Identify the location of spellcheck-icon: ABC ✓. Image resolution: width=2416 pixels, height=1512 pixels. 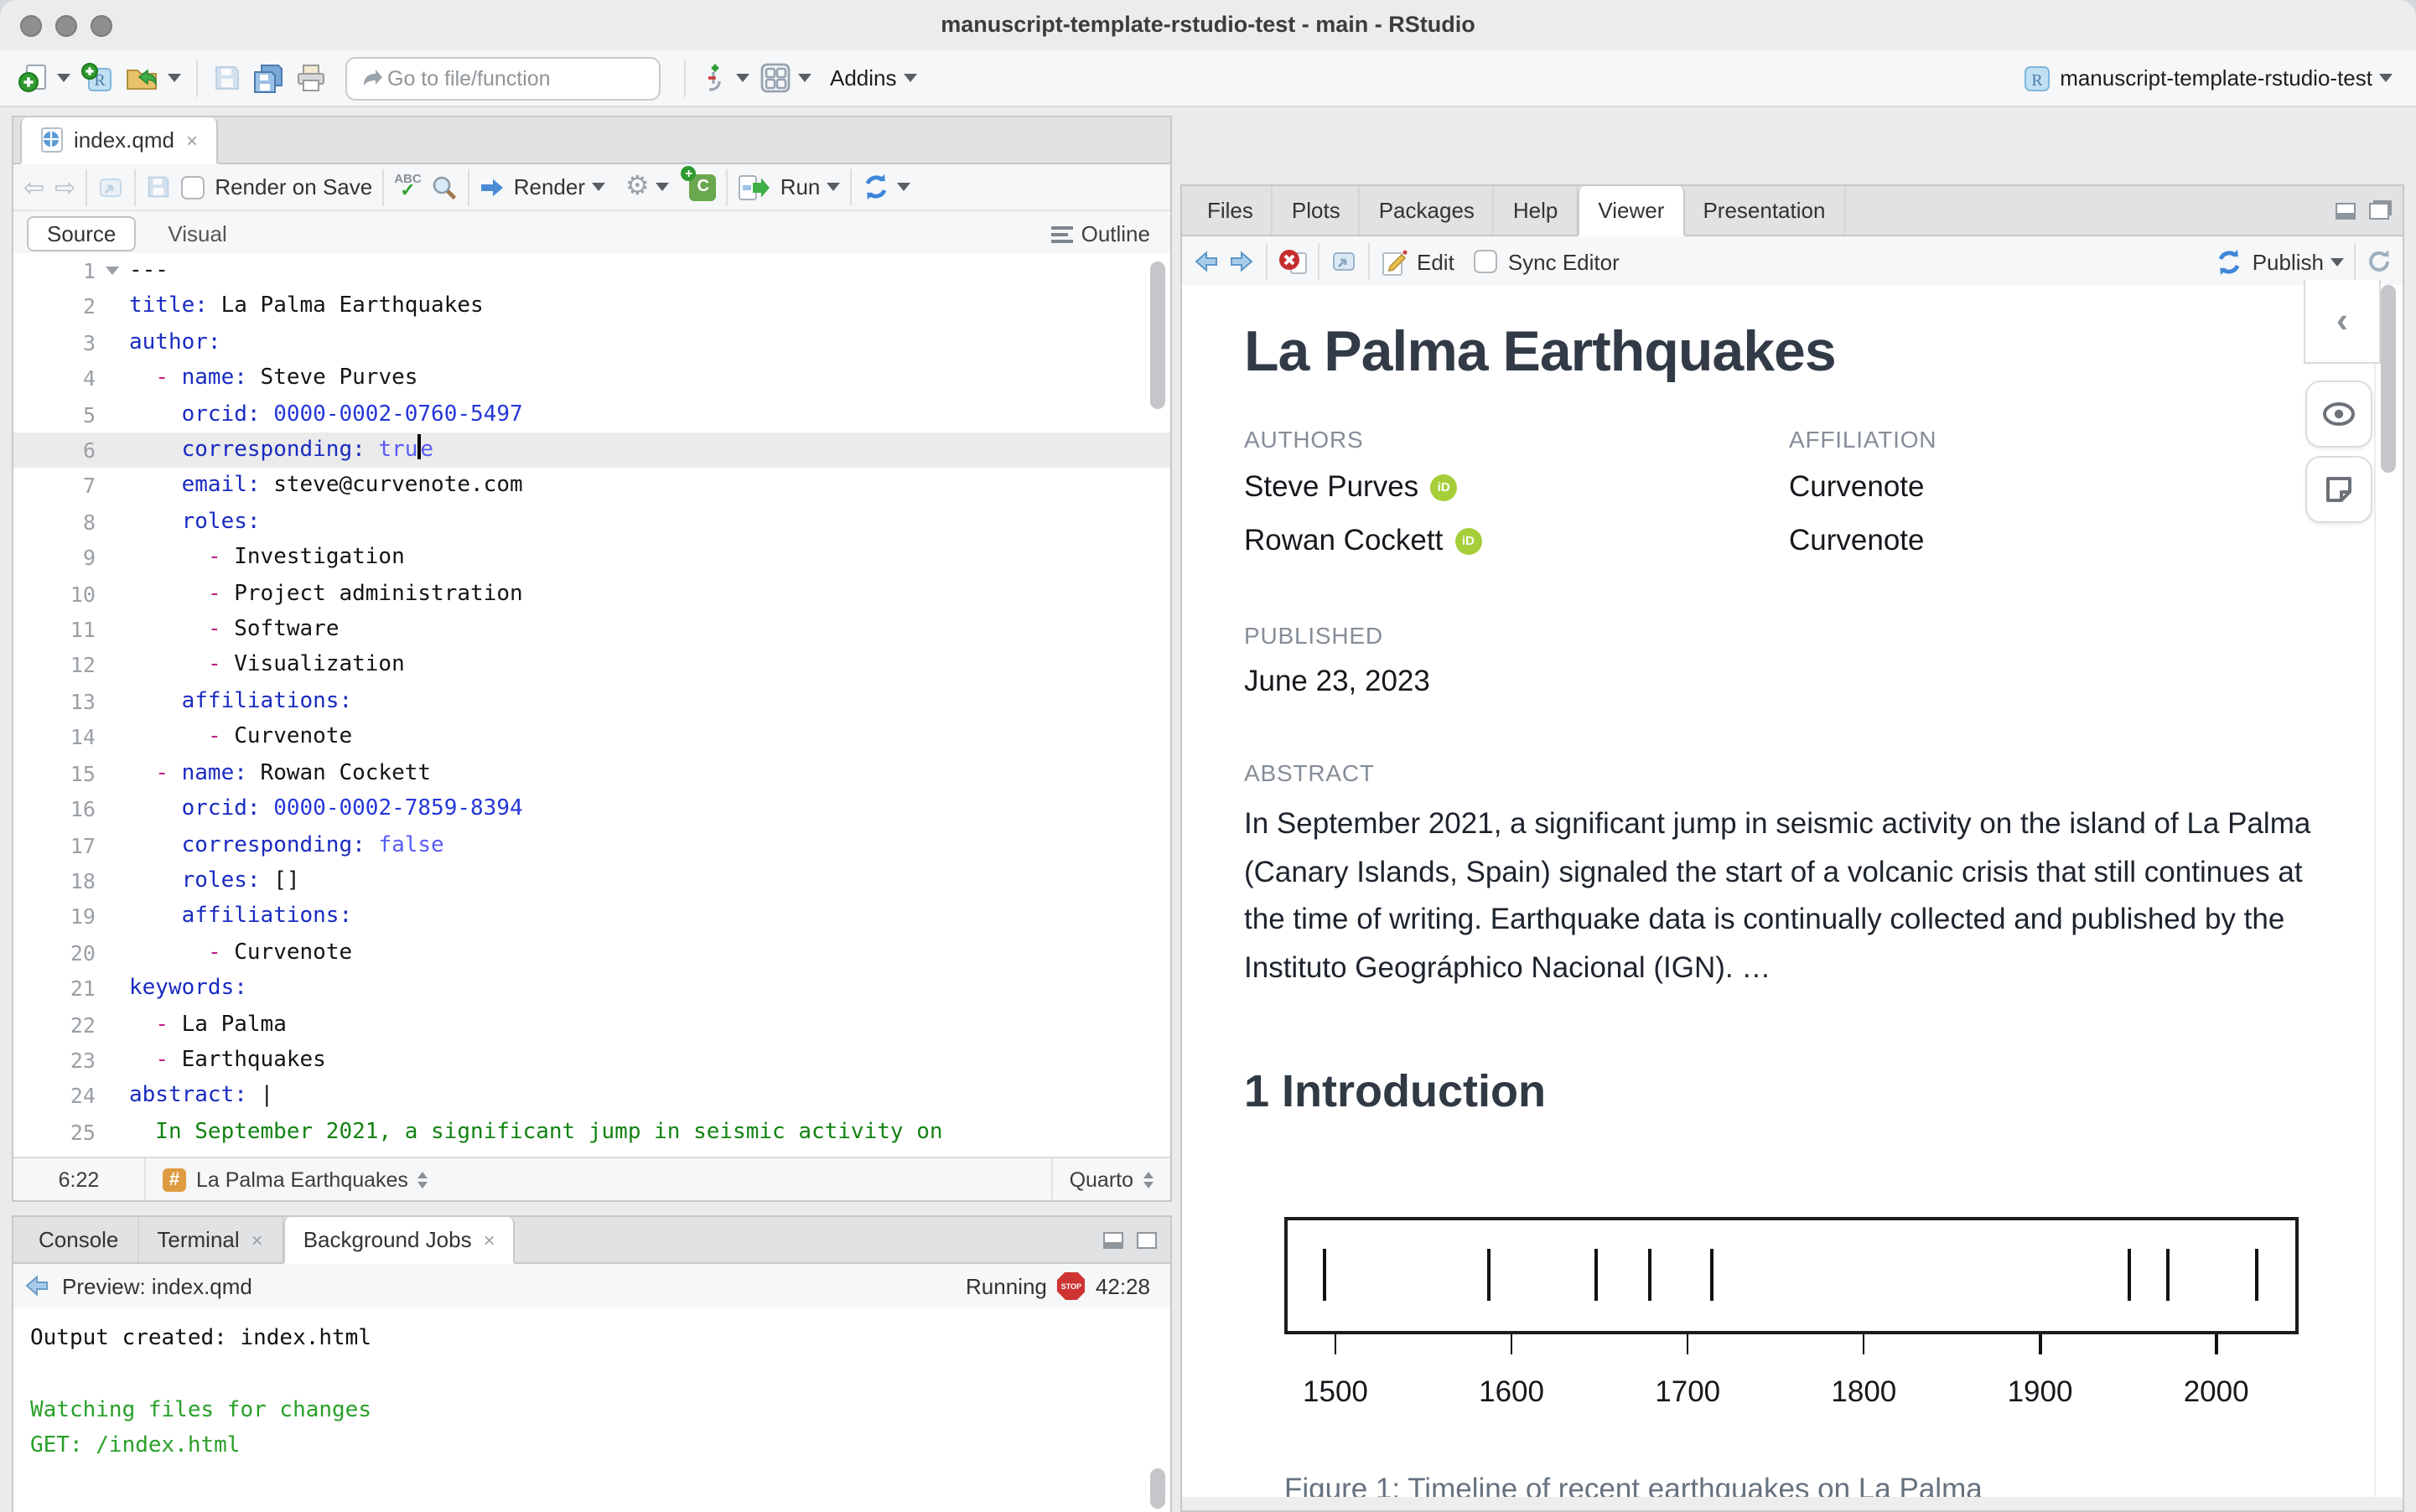
(408, 187).